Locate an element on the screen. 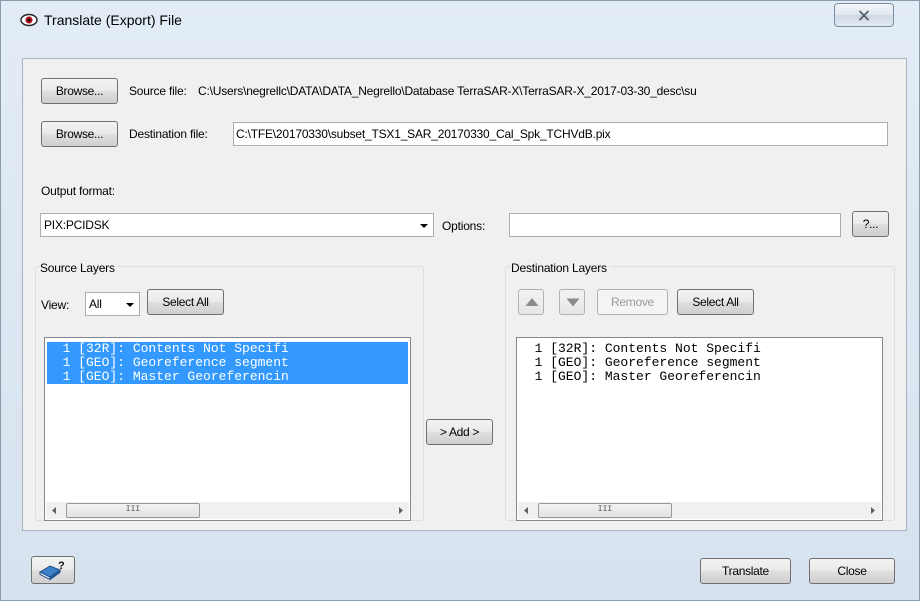  view-select: All is located at coordinates (112, 304).